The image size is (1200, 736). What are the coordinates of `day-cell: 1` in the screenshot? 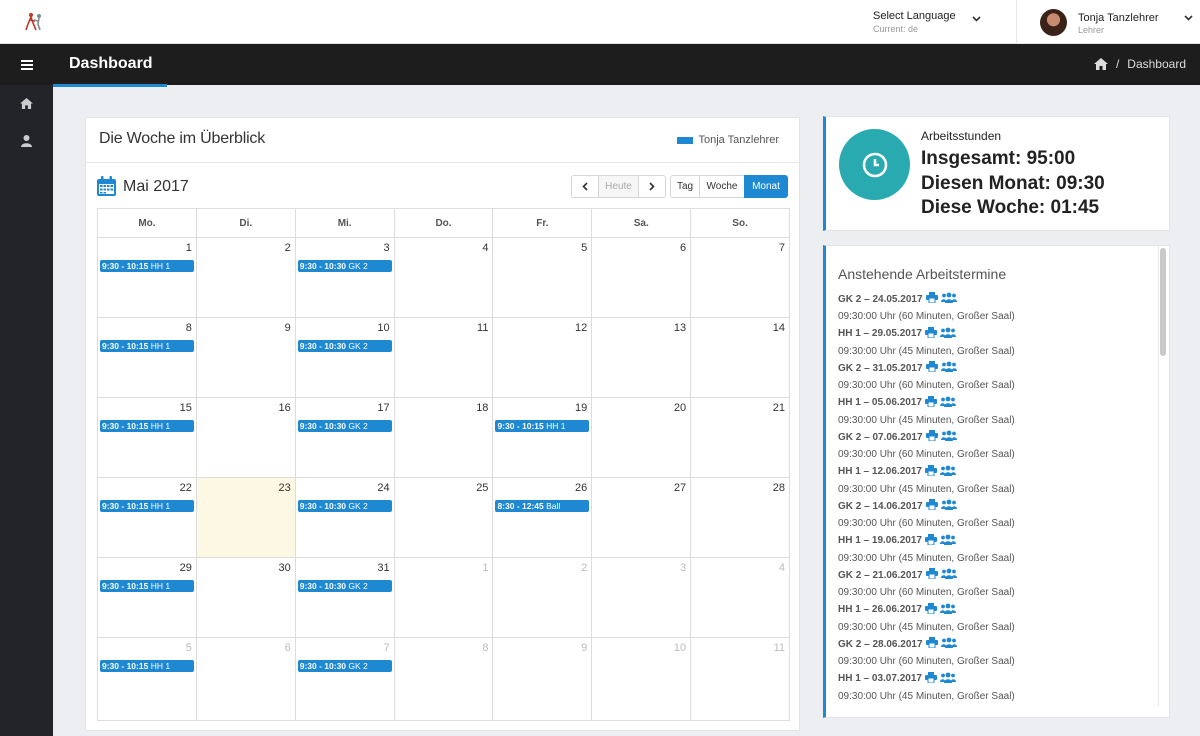 It's located at (443, 597).